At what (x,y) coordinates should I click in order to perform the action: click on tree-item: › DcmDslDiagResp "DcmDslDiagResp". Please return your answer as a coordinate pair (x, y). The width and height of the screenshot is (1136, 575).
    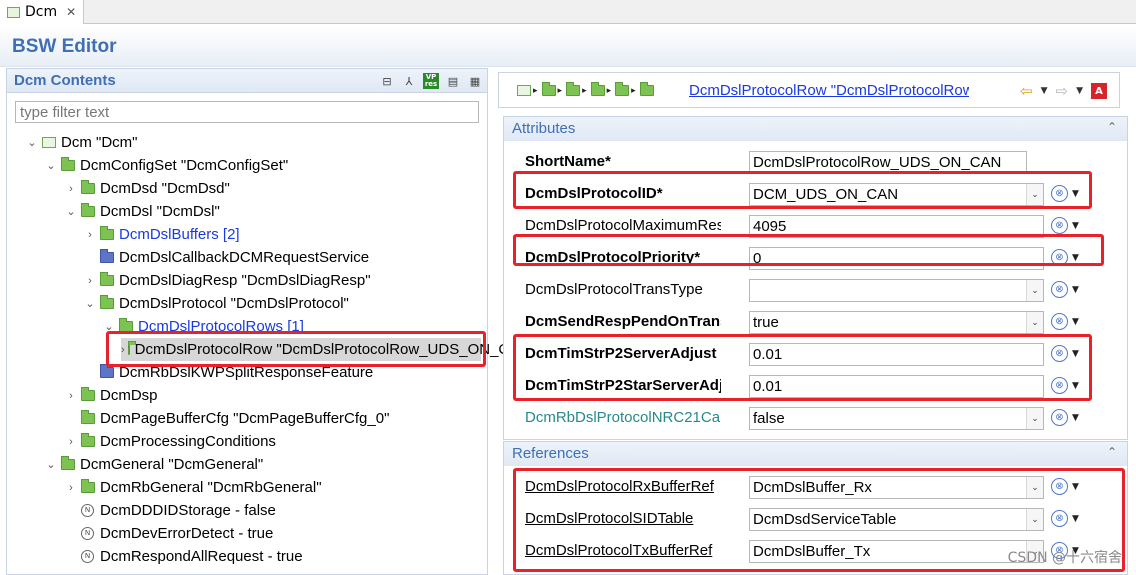
    Looking at the image, I should click on (227, 280).